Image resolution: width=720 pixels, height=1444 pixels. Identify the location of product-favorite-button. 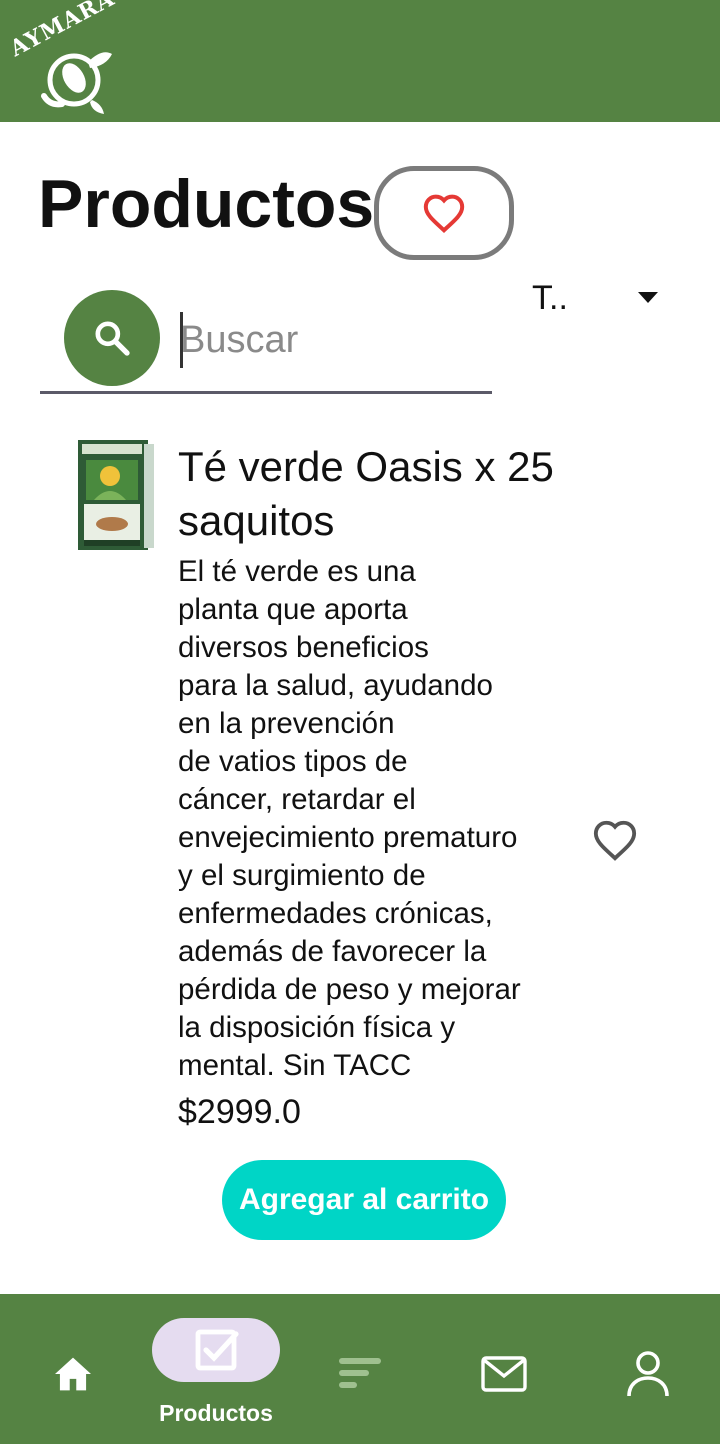
(615, 840).